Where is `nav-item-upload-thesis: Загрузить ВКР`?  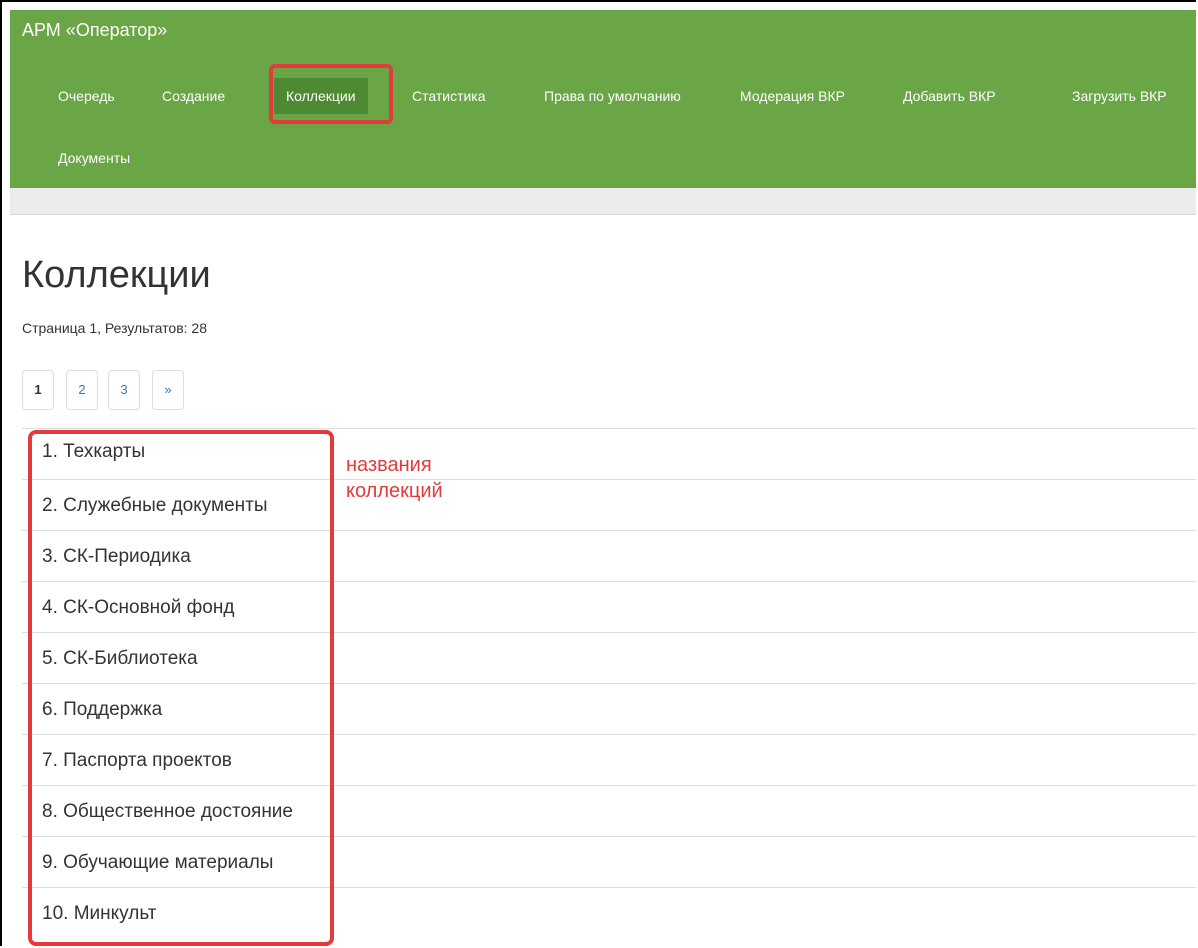
nav-item-upload-thesis: Загрузить ВКР is located at coordinates (1119, 96).